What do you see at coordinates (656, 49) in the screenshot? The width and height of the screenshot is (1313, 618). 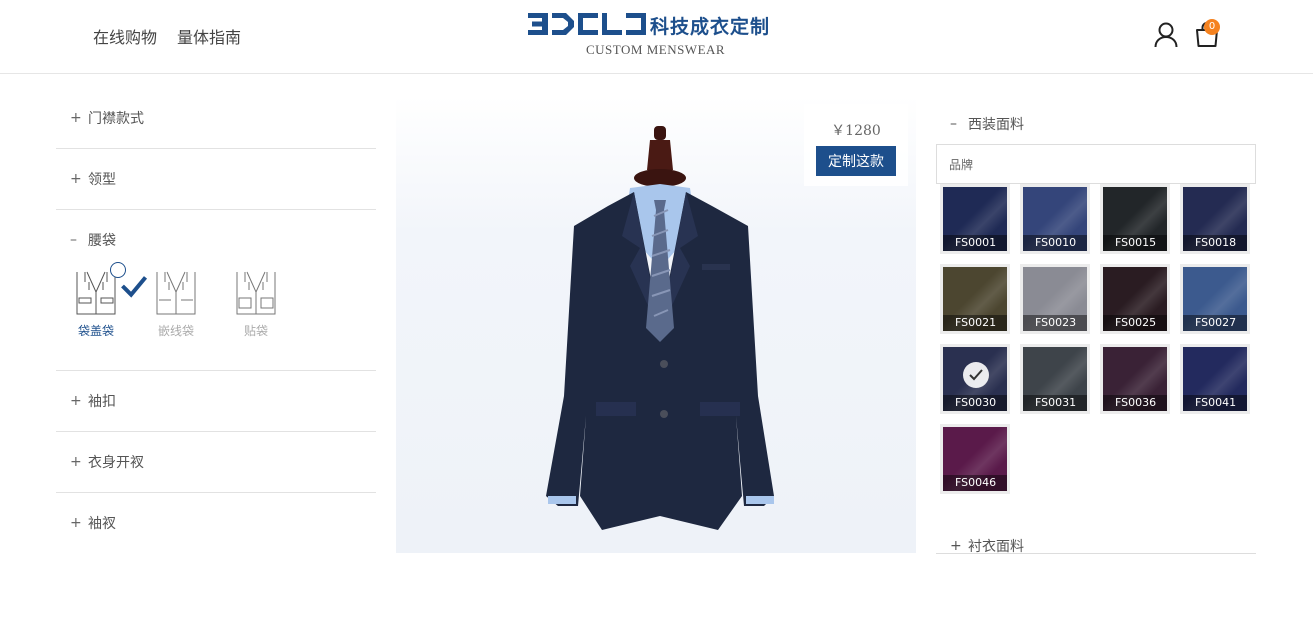 I see `logo-english-text: CUSTOM MENSWEAR` at bounding box center [656, 49].